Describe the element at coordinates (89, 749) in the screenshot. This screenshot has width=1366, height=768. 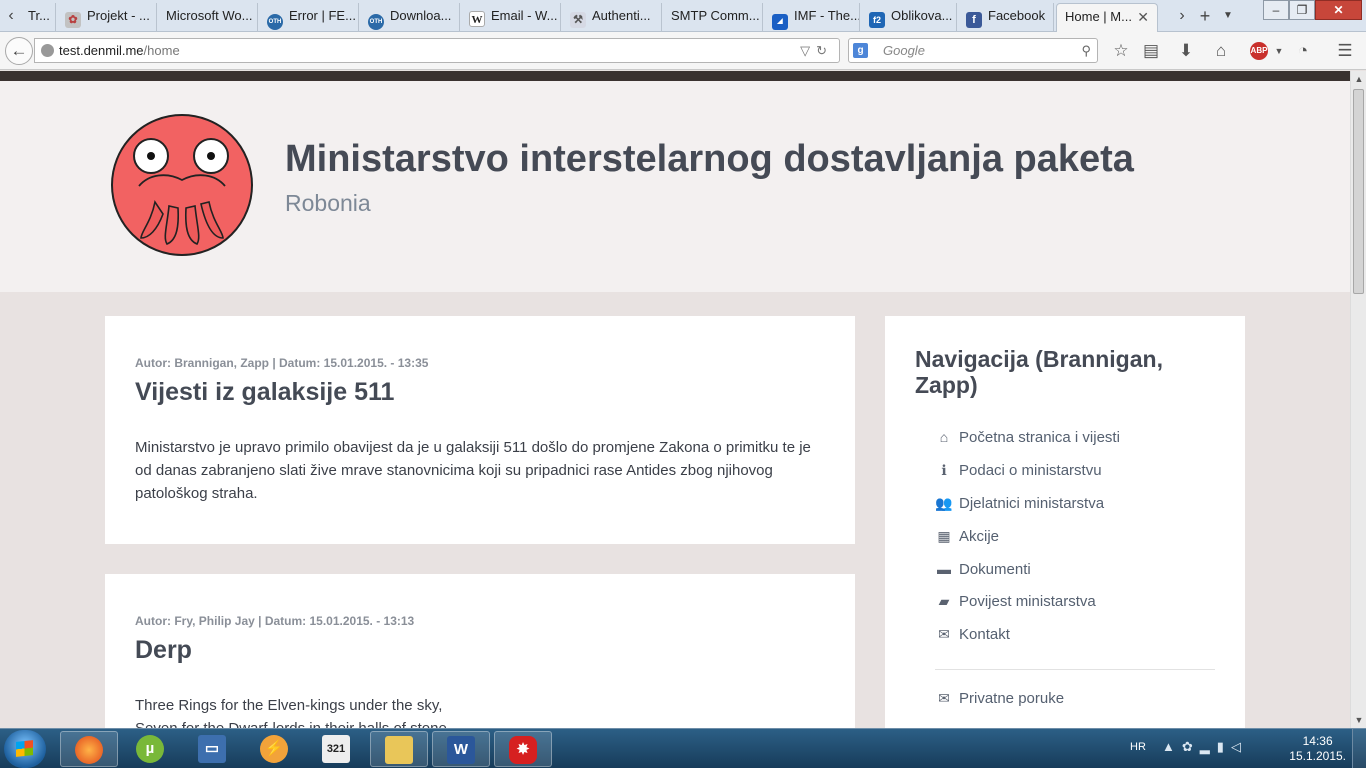
I see `firefox-task-icon` at that location.